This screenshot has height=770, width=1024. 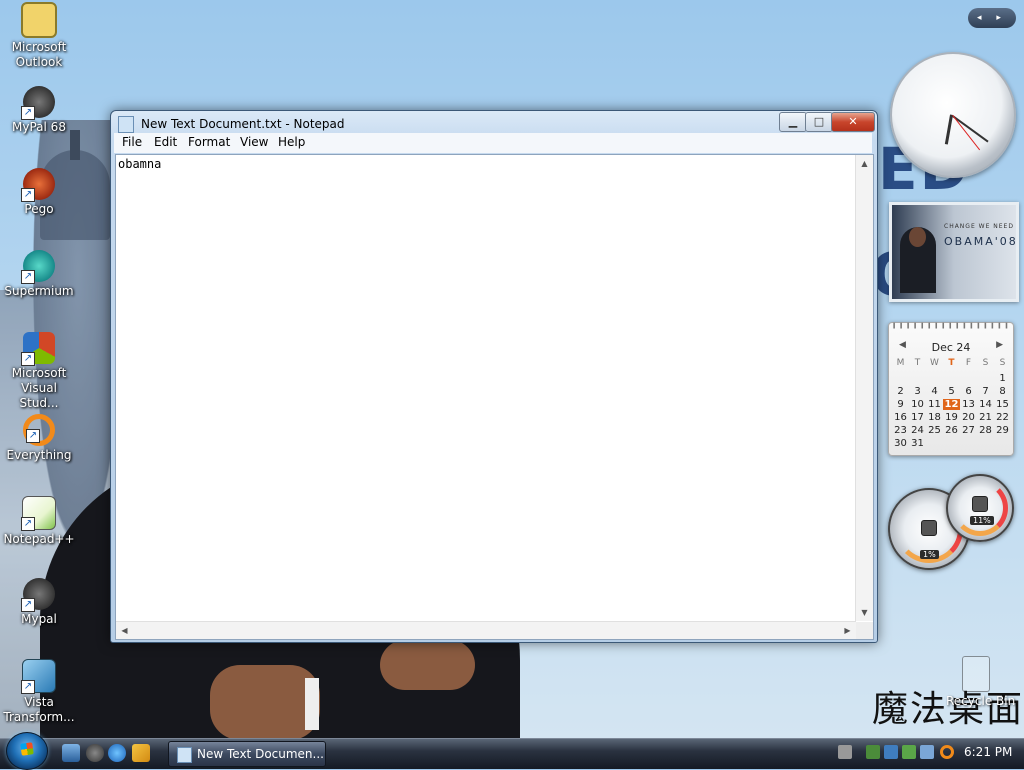 What do you see at coordinates (900, 417) in the screenshot?
I see `calendar-day: 16` at bounding box center [900, 417].